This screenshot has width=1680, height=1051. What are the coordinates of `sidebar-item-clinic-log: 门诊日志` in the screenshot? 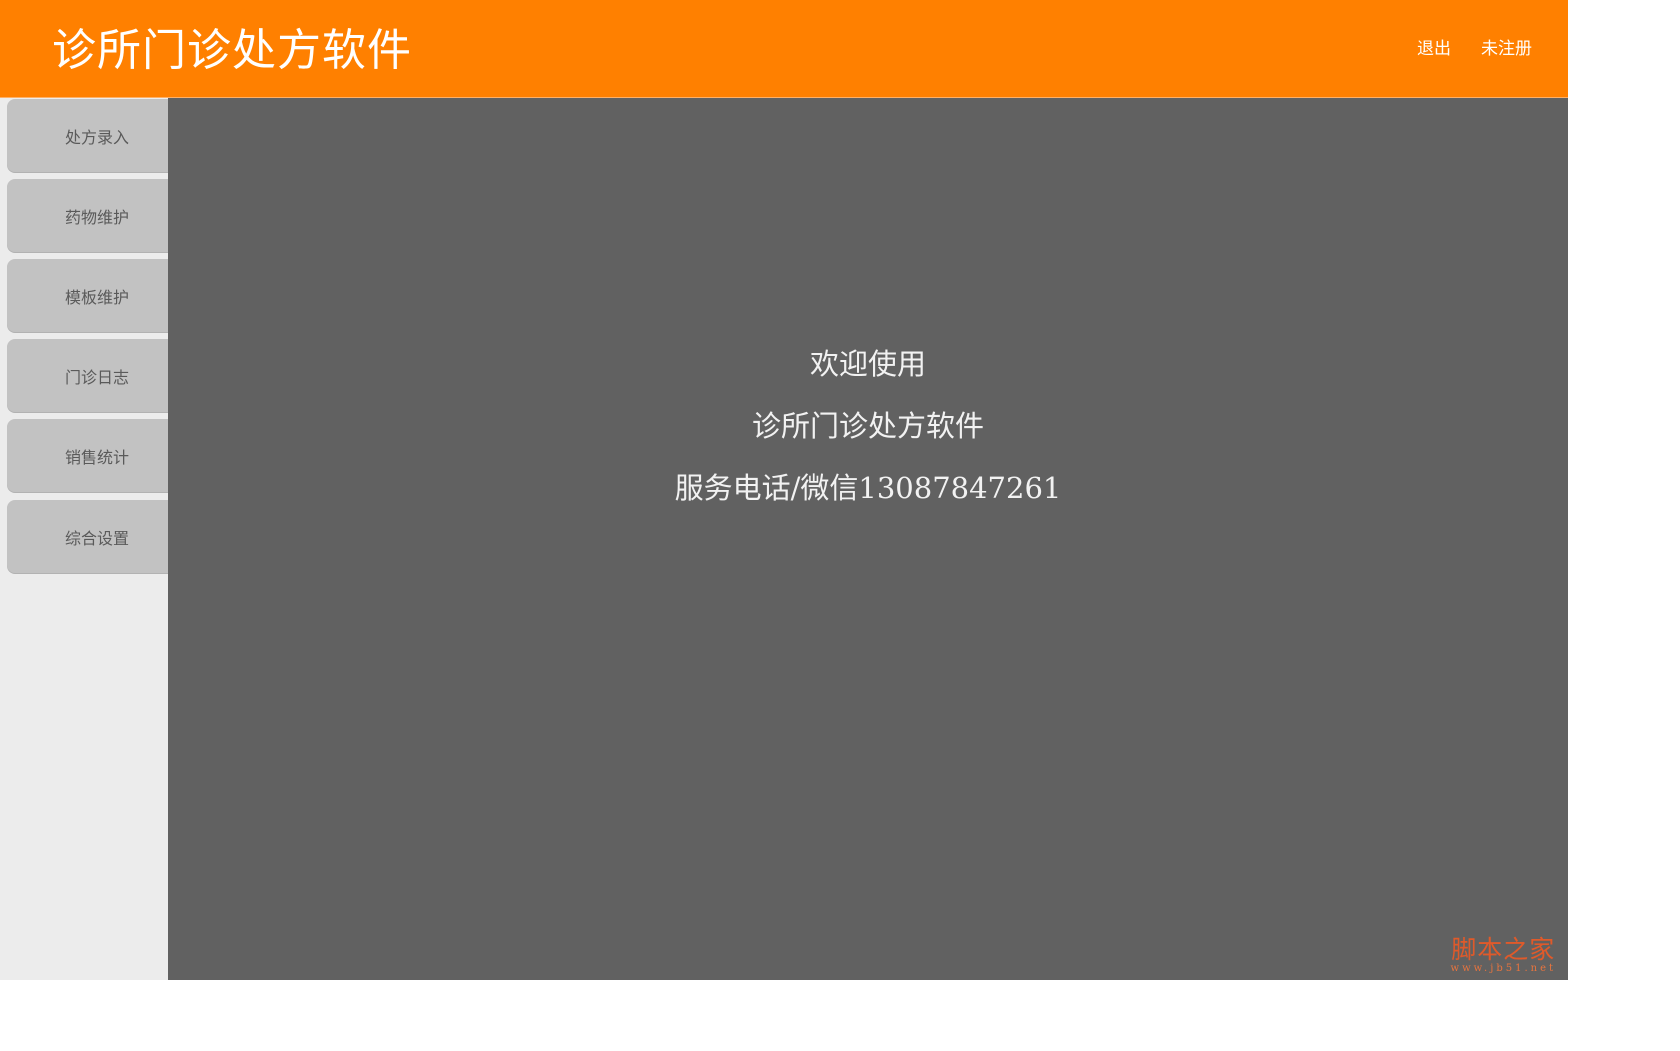 It's located at (87, 375).